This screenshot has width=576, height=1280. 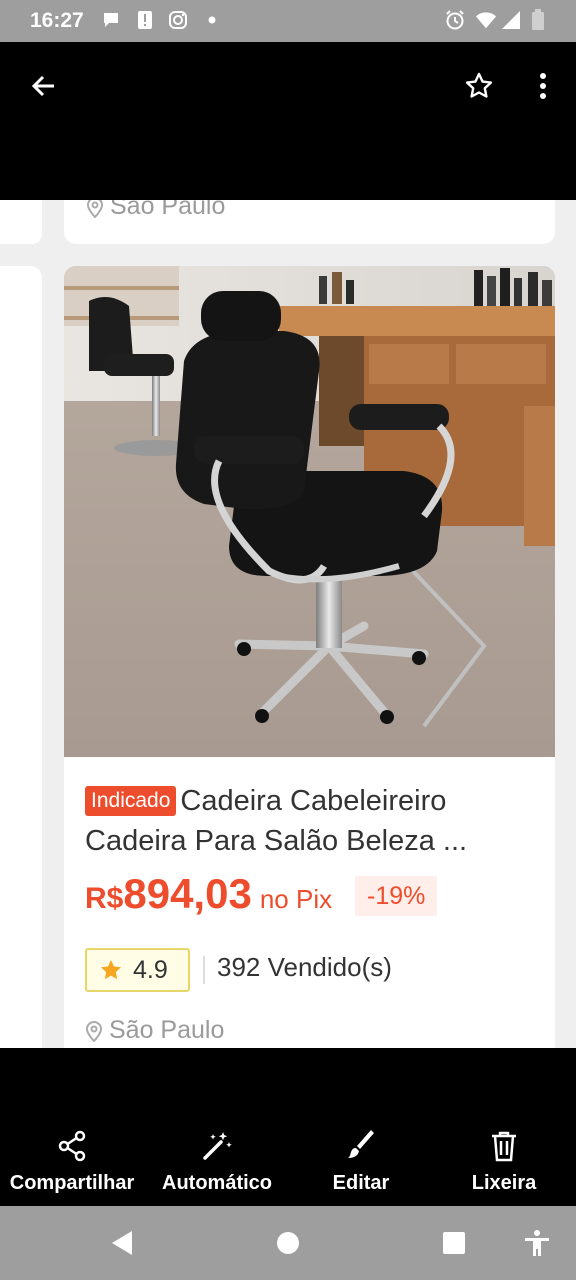 What do you see at coordinates (504, 1183) in the screenshot?
I see `trash-label: Lixeira` at bounding box center [504, 1183].